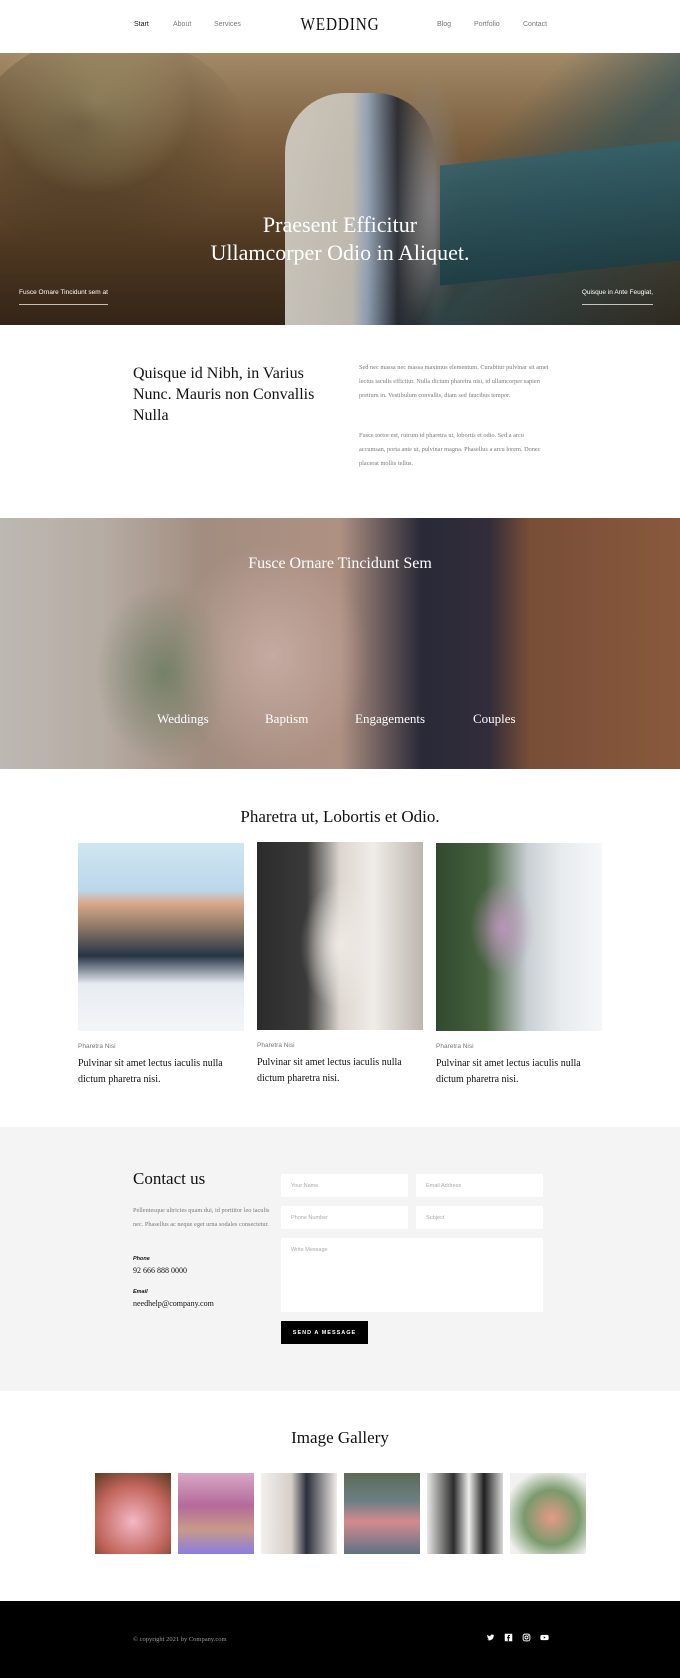 Image resolution: width=680 pixels, height=1678 pixels. What do you see at coordinates (169, 1178) in the screenshot?
I see `contact-heading: Contact us` at bounding box center [169, 1178].